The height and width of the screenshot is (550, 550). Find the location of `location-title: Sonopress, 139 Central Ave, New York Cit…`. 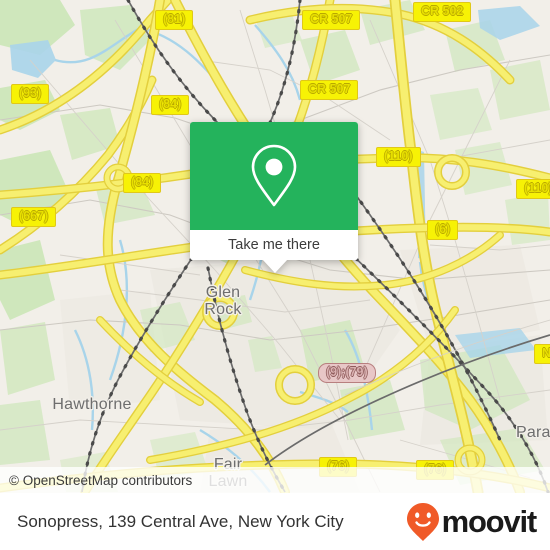

location-title: Sonopress, 139 Central Ave, New York Cit… is located at coordinates (180, 521).